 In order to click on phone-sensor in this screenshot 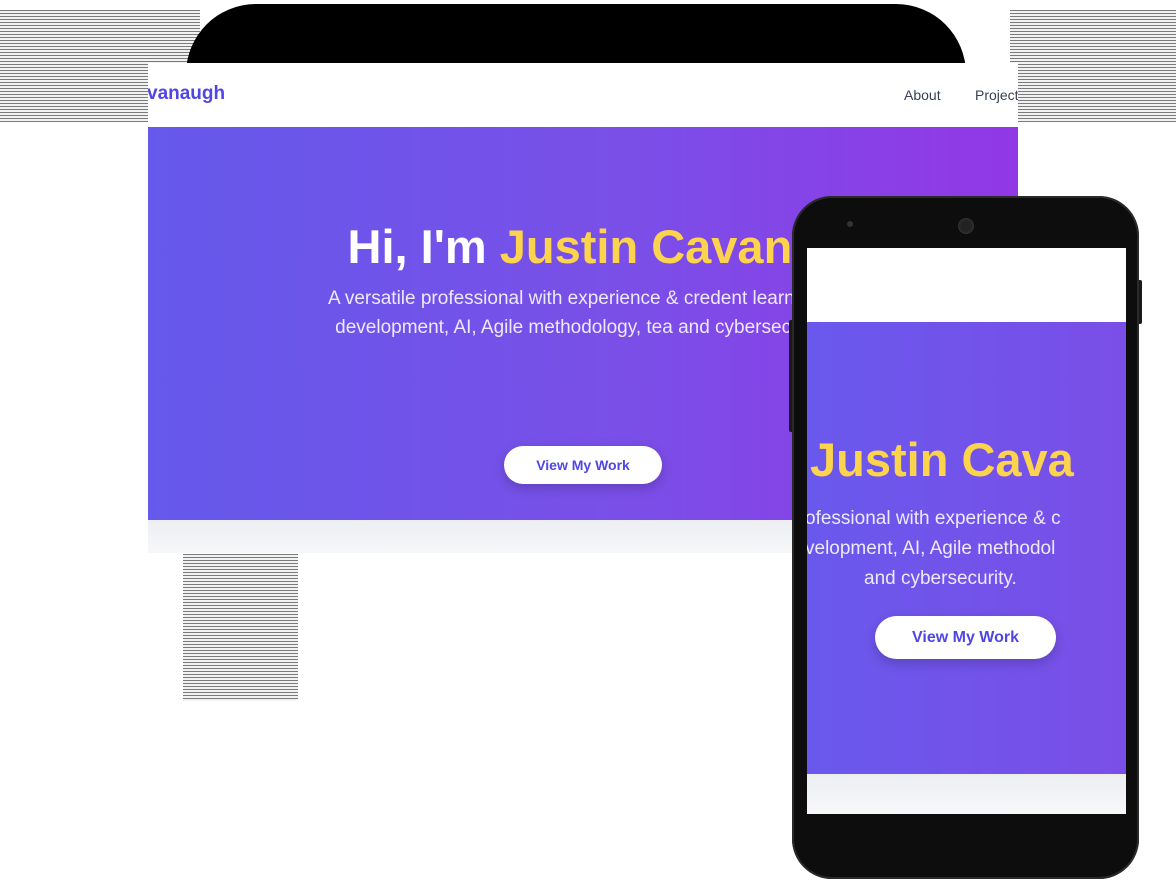, I will do `click(850, 224)`.